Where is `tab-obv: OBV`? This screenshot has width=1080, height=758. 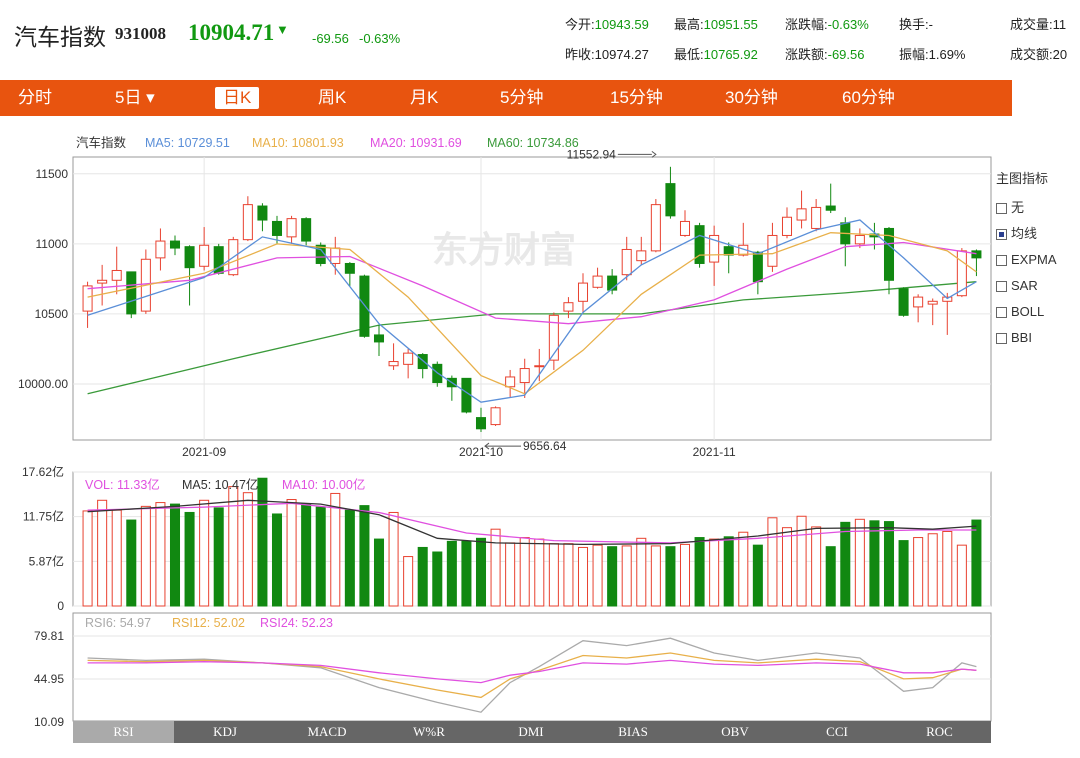
tab-obv: OBV is located at coordinates (735, 732).